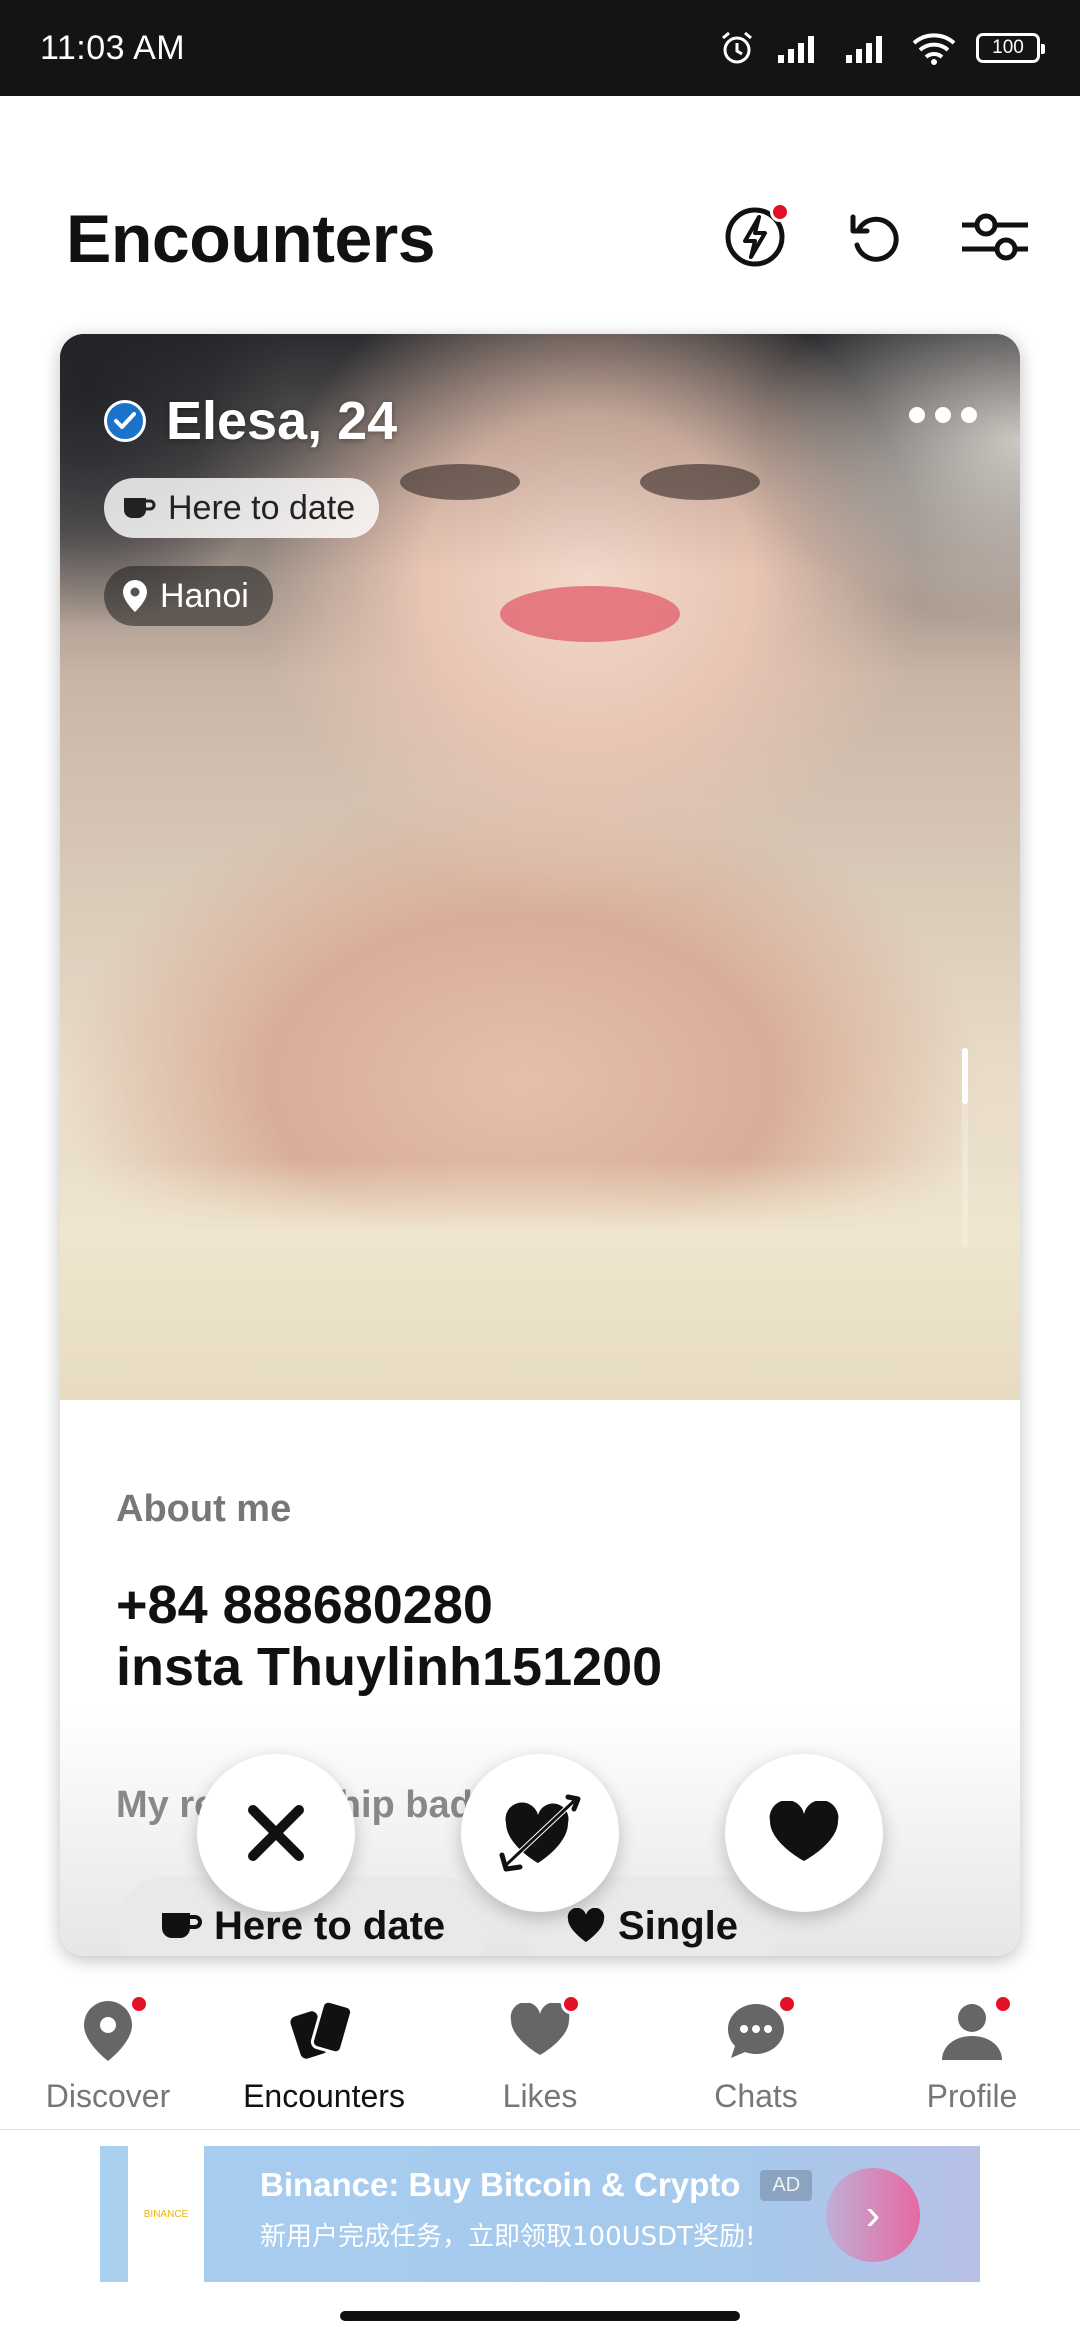  Describe the element at coordinates (324, 2031) in the screenshot. I see `cards-icon` at that location.